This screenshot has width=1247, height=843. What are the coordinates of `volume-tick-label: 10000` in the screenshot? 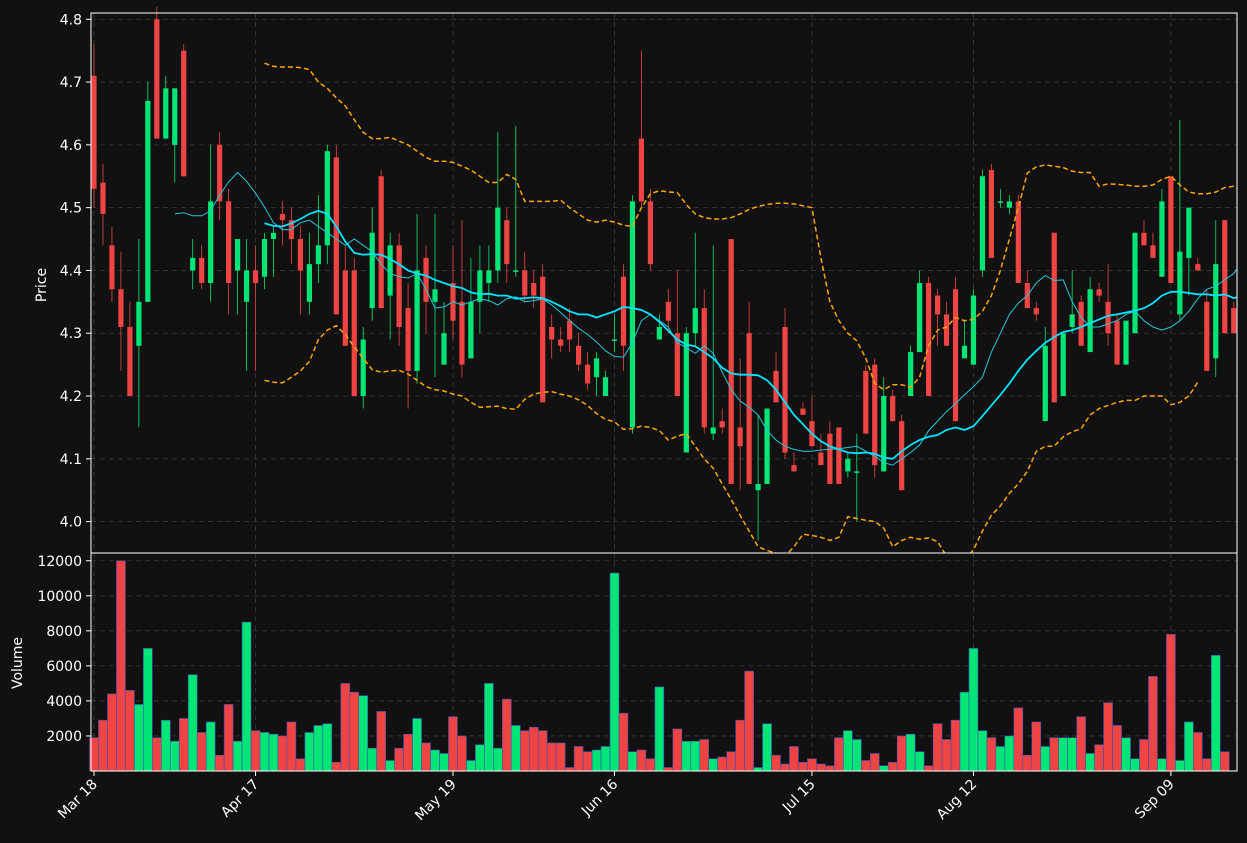 It's located at (59, 597).